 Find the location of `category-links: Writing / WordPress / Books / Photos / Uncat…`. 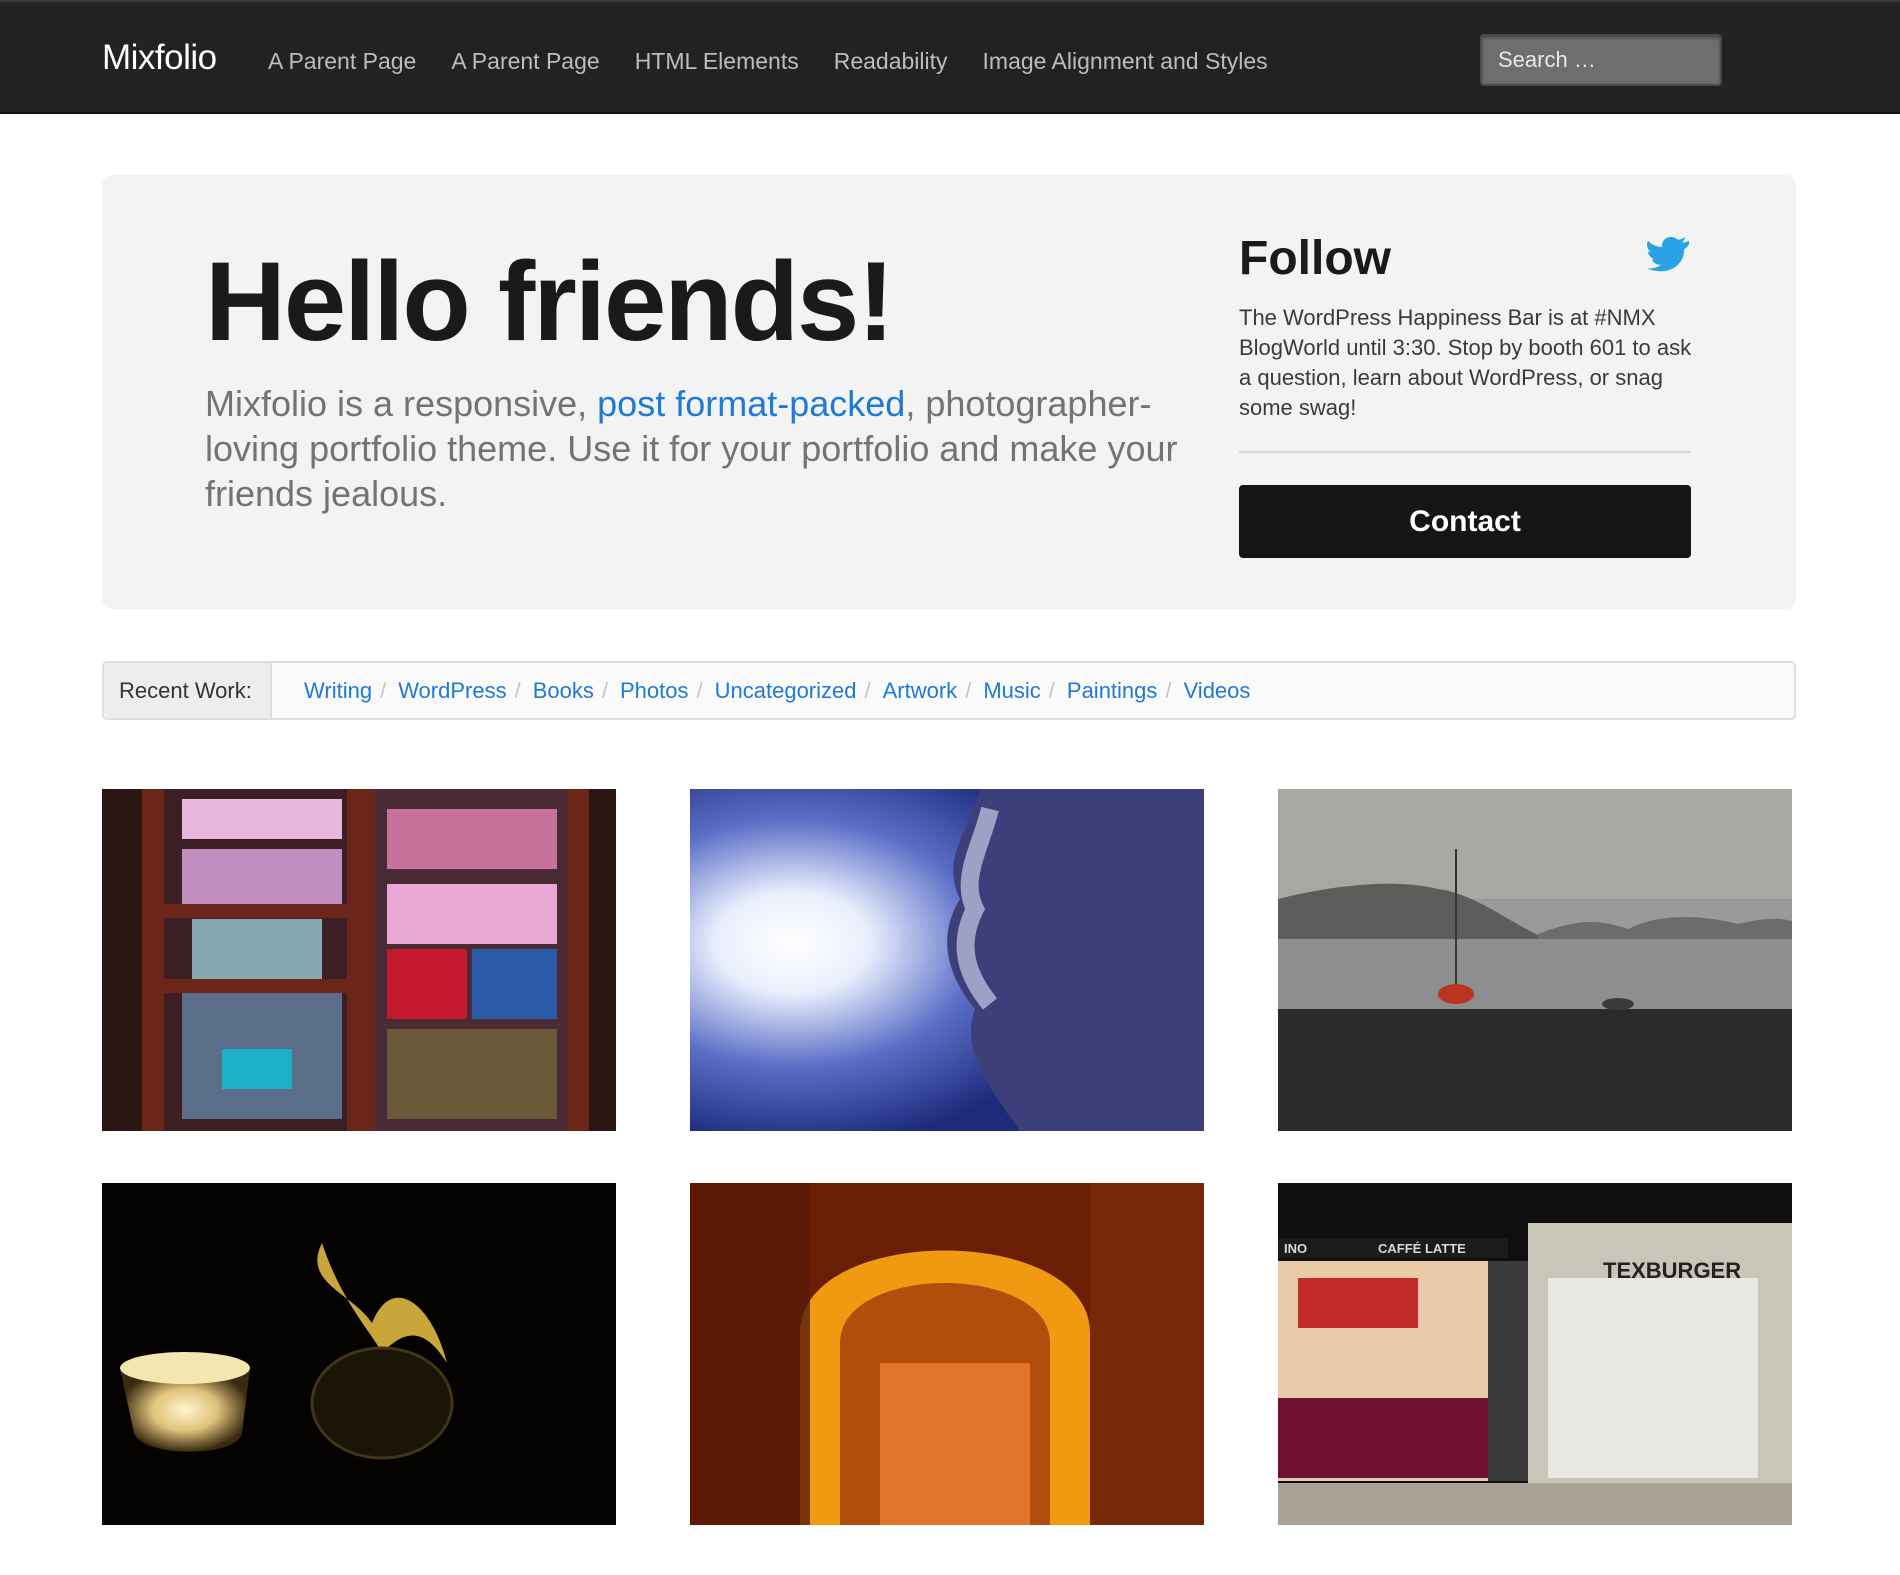

category-links: Writing / WordPress / Books / Photos / Uncat… is located at coordinates (777, 690).